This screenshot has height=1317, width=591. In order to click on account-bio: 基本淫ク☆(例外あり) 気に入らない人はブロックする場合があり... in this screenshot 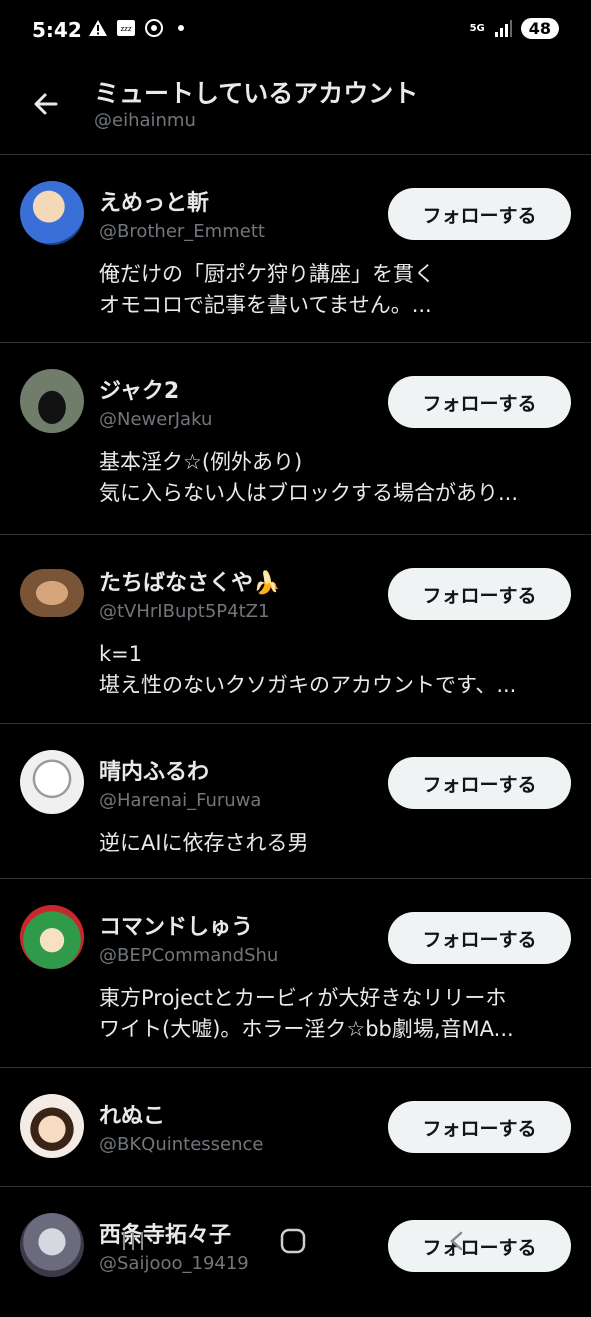, I will do `click(334, 478)`.